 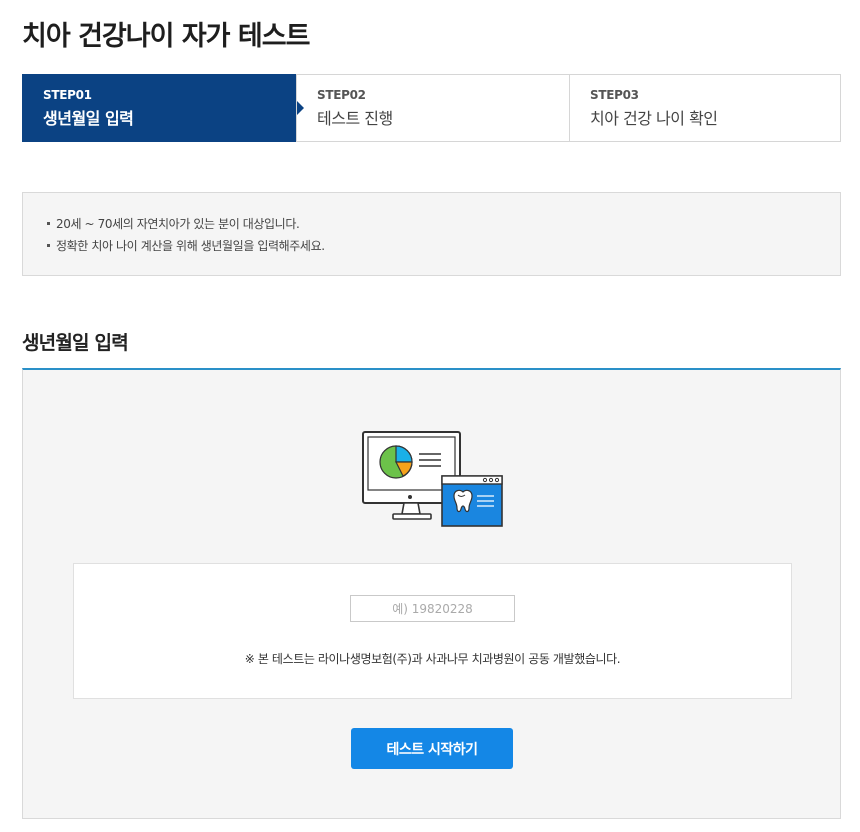 I want to click on start-test-button: 테스트 시작하기, so click(x=432, y=748).